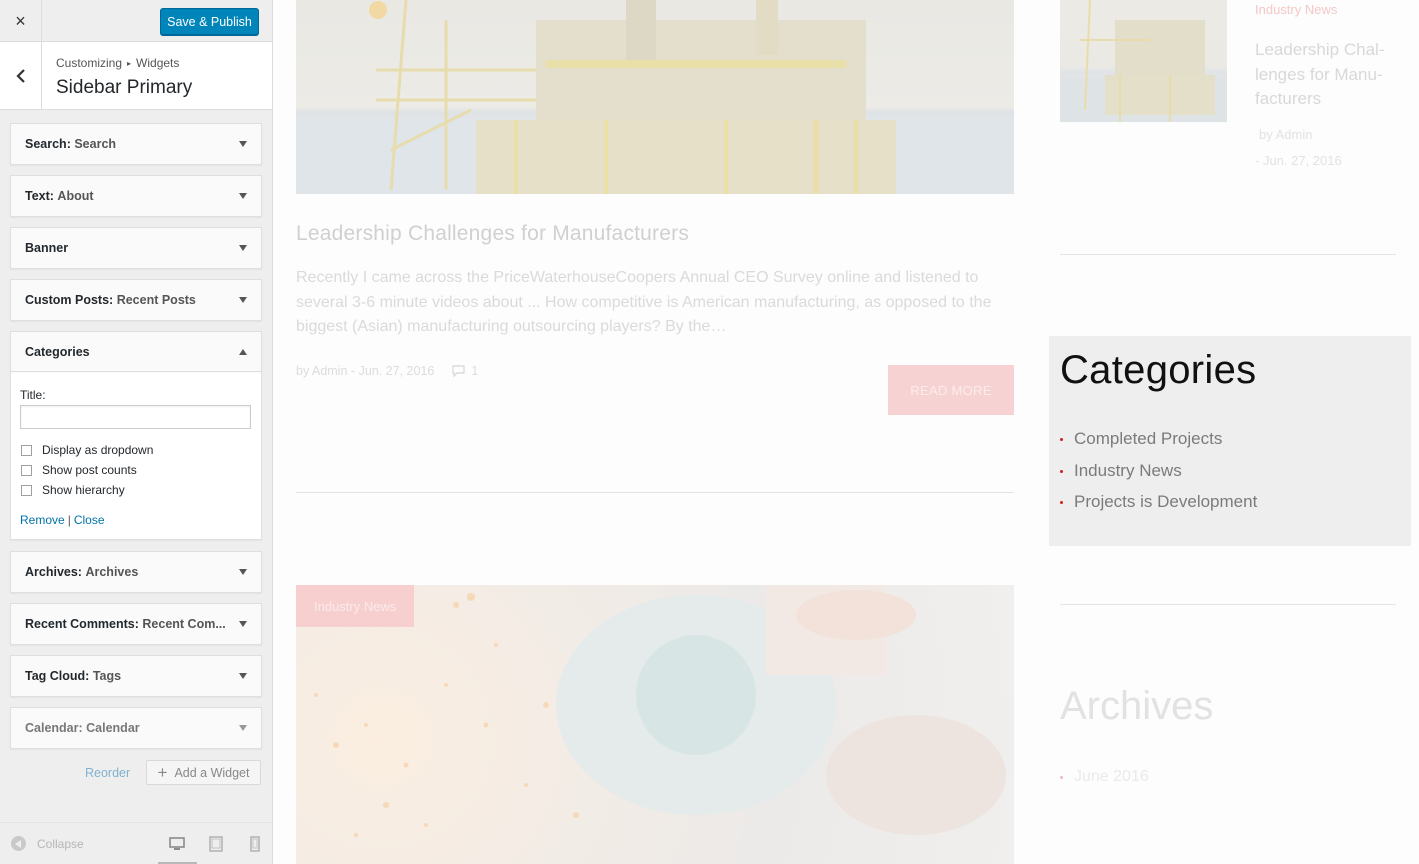 The width and height of the screenshot is (1419, 864). What do you see at coordinates (1298, 160) in the screenshot?
I see `sidebar-post-date: - Jun. 27, 2016` at bounding box center [1298, 160].